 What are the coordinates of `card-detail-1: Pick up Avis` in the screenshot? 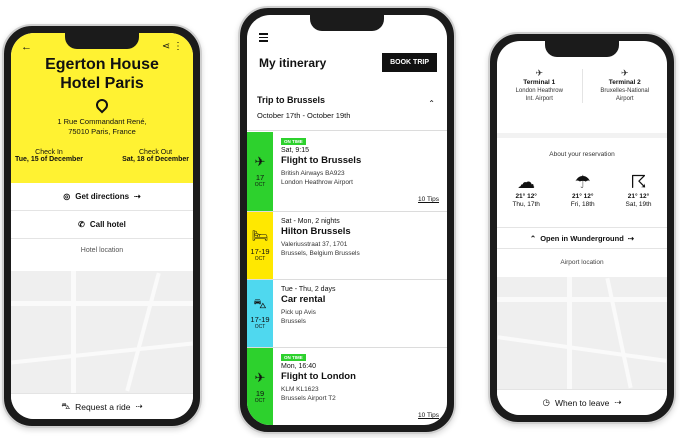 It's located at (298, 312).